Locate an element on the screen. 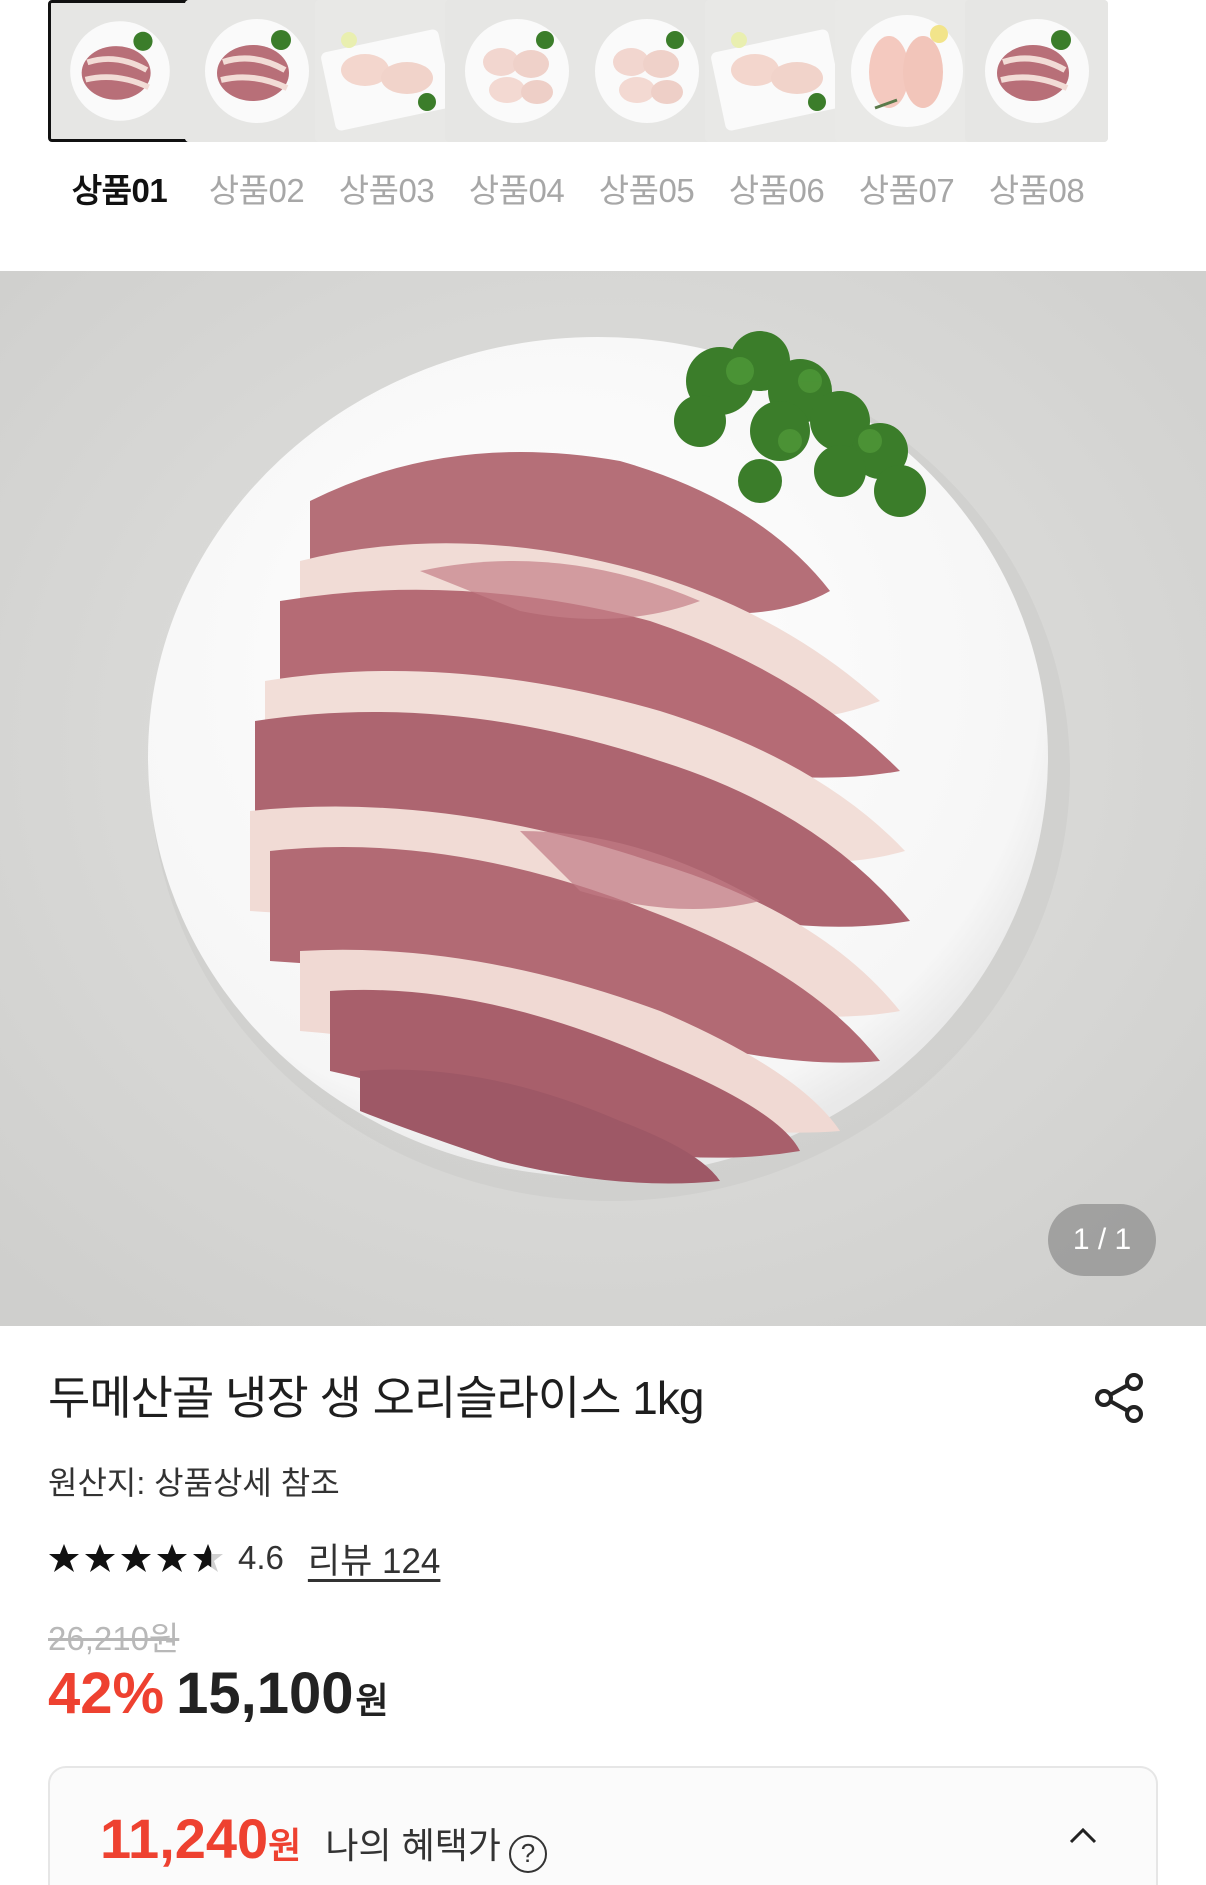 The image size is (1206, 1885). benefit-label: 나의 혜택가 is located at coordinates (413, 1845).